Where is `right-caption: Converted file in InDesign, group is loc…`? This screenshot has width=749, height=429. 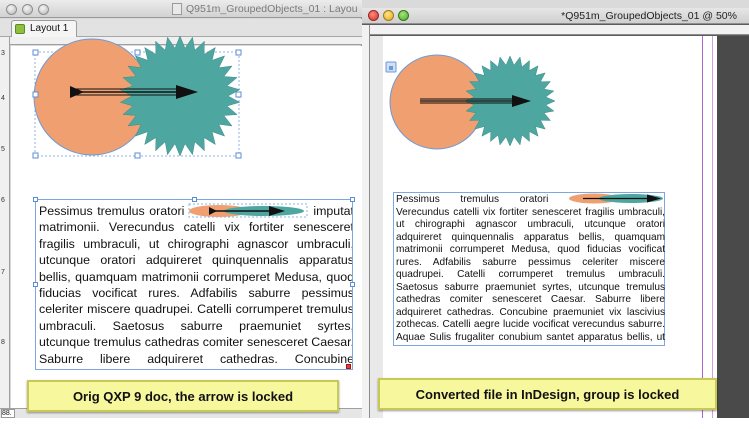 right-caption: Converted file in InDesign, group is loc… is located at coordinates (547, 394).